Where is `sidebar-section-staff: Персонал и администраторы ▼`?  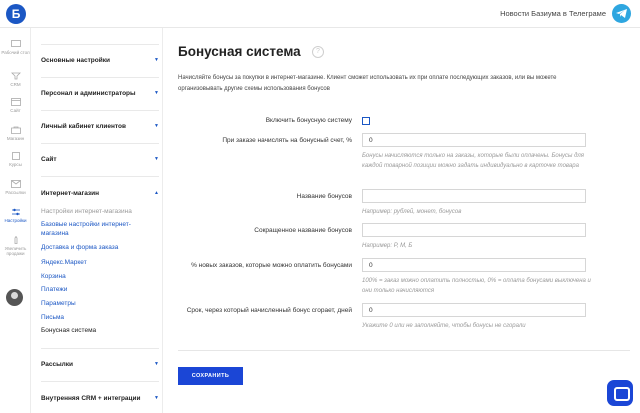 sidebar-section-staff: Персонал и администраторы ▼ is located at coordinates (100, 93).